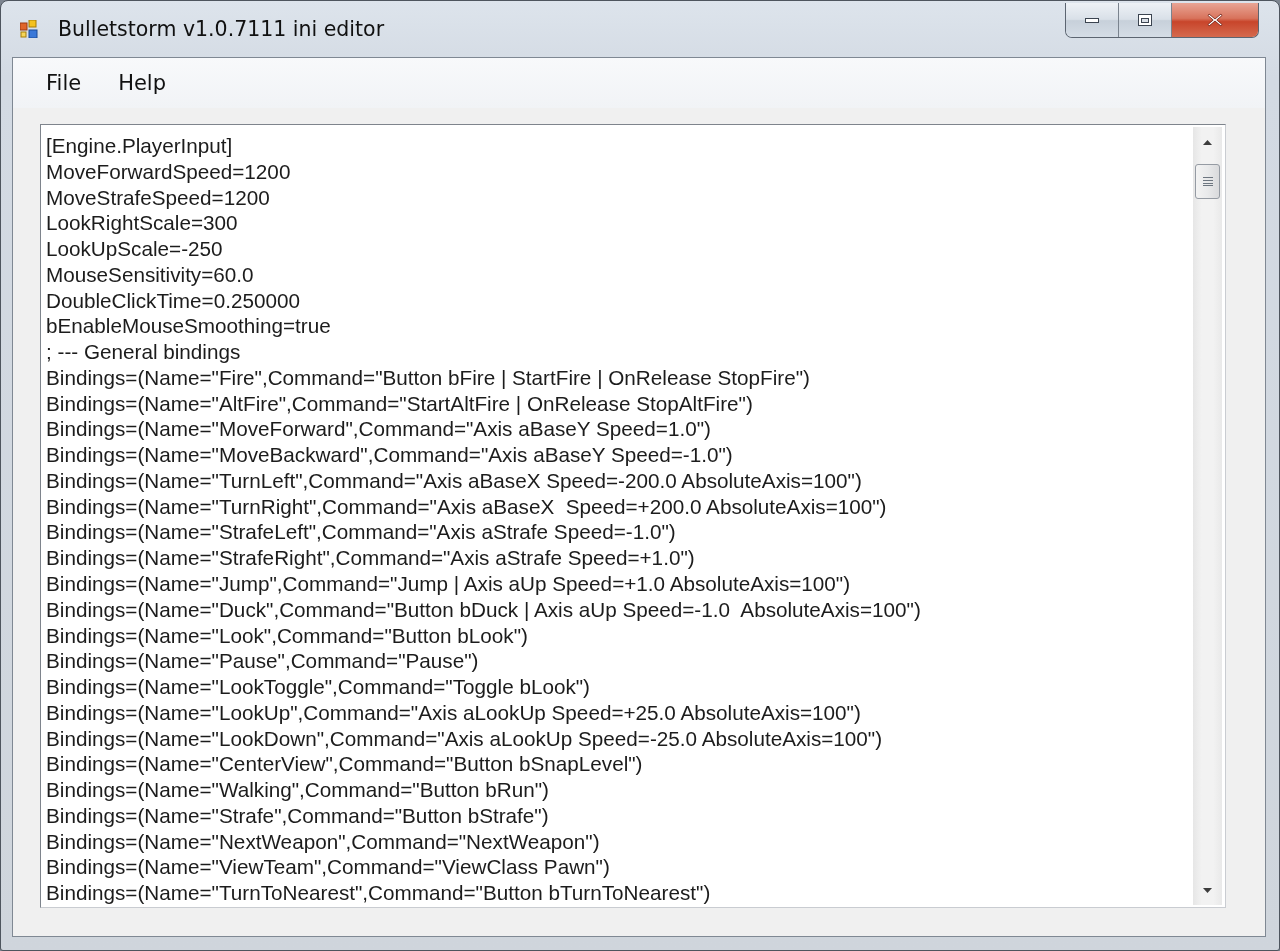 The width and height of the screenshot is (1280, 951). I want to click on ini-line: Bindings=(Name="LookToggle",Command="Toggle bLook"), so click(318, 687).